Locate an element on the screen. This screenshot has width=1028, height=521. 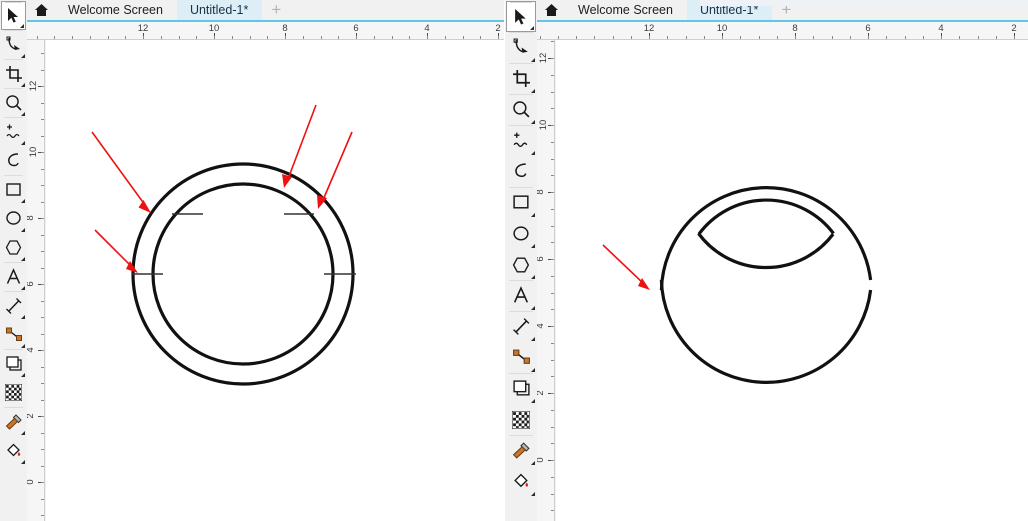
vertical-ruler-right: 12 10 8 6 4 2 0 is located at coordinates (546, 280).